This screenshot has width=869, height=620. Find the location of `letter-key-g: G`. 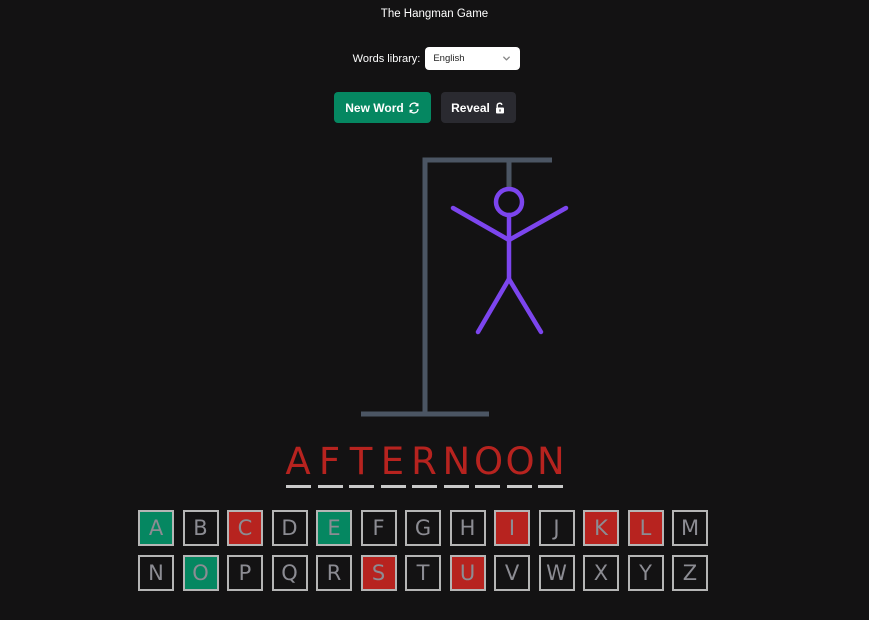

letter-key-g: G is located at coordinates (423, 528).